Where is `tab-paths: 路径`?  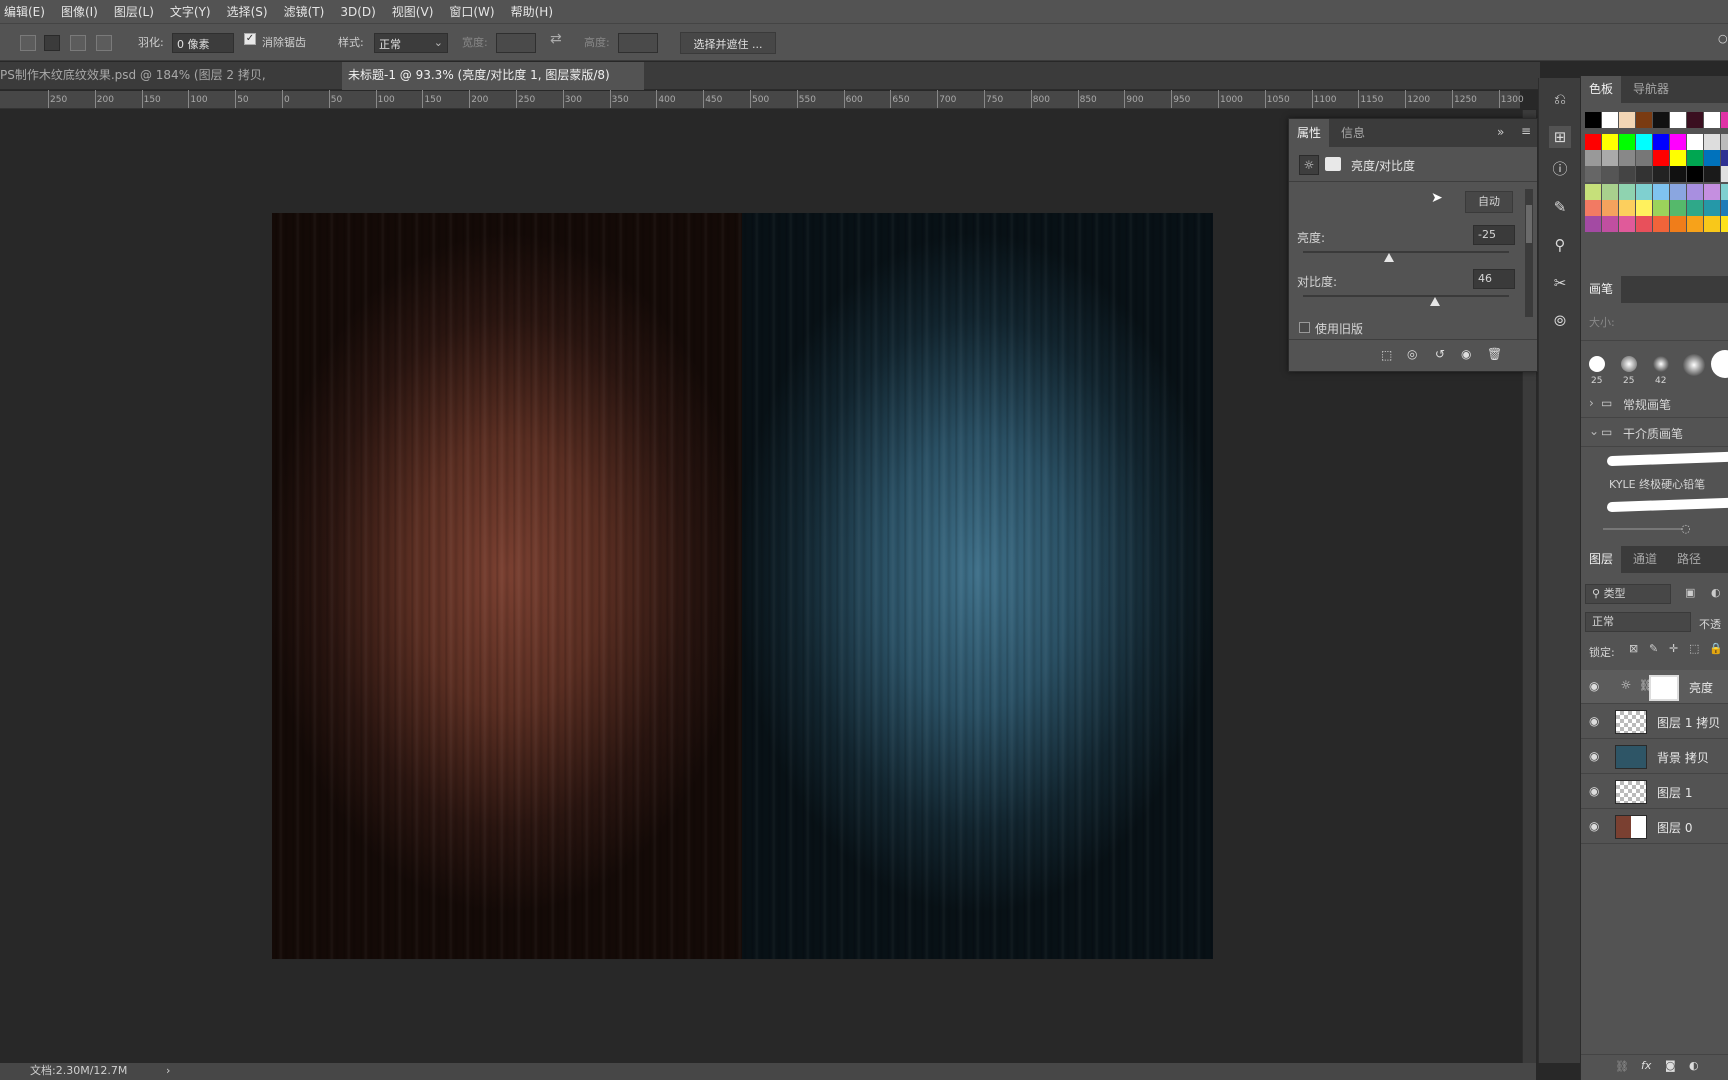 tab-paths: 路径 is located at coordinates (1689, 559).